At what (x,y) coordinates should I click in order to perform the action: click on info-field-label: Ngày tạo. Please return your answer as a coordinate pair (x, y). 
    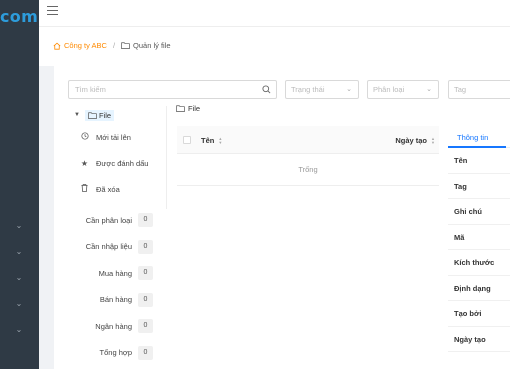
    Looking at the image, I should click on (479, 339).